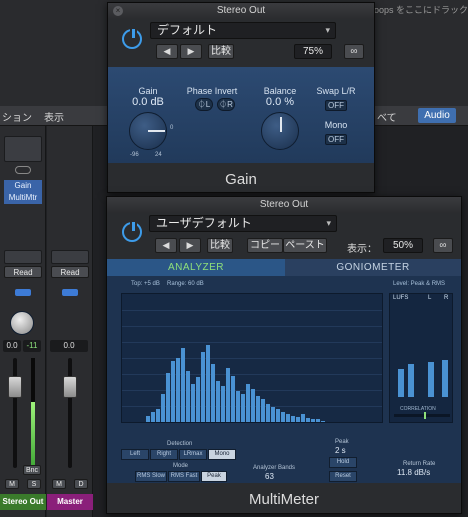 This screenshot has height=517, width=468. Describe the element at coordinates (187, 30) in the screenshot. I see `preset-name: デフォルト` at that location.